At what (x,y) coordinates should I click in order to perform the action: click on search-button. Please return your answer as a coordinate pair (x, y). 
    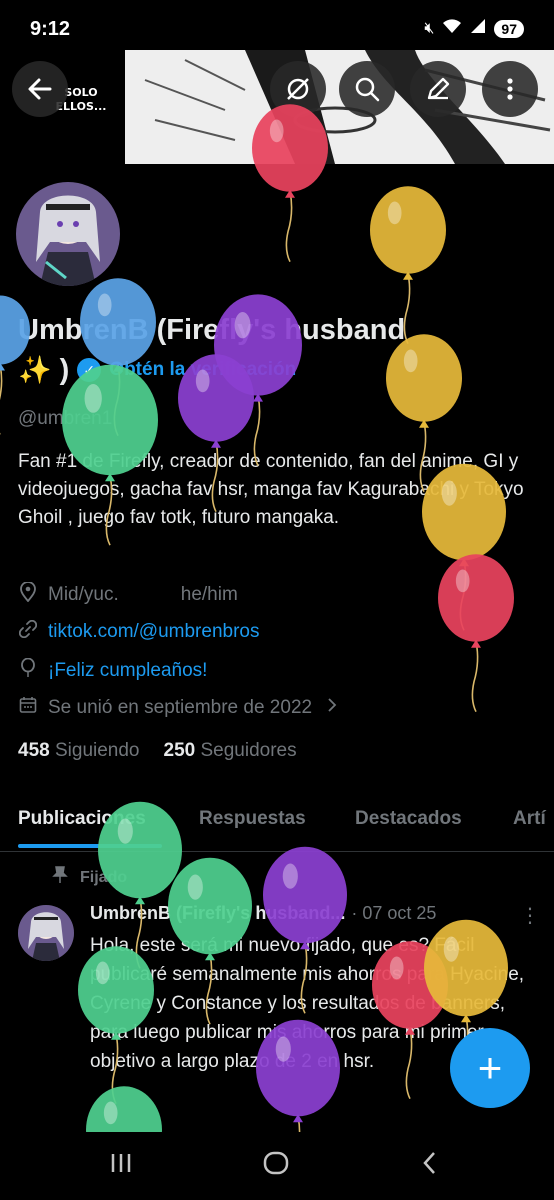
    Looking at the image, I should click on (367, 89).